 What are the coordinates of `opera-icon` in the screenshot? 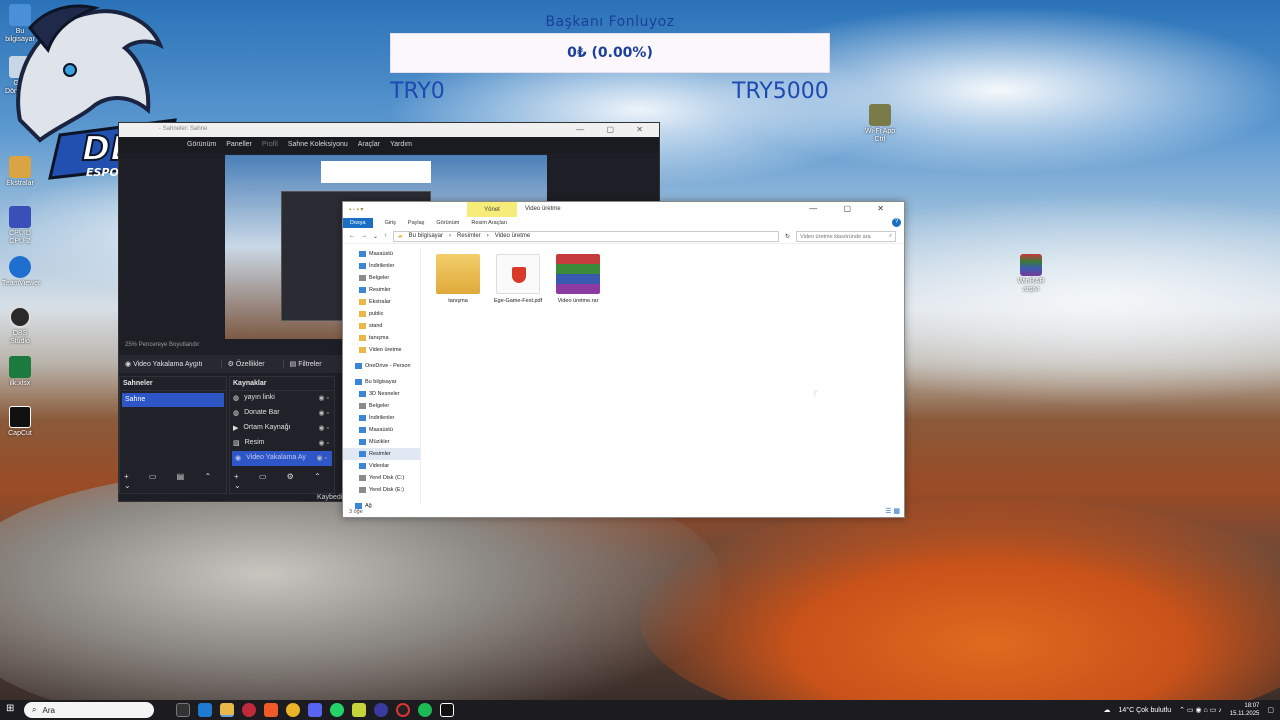 It's located at (249, 710).